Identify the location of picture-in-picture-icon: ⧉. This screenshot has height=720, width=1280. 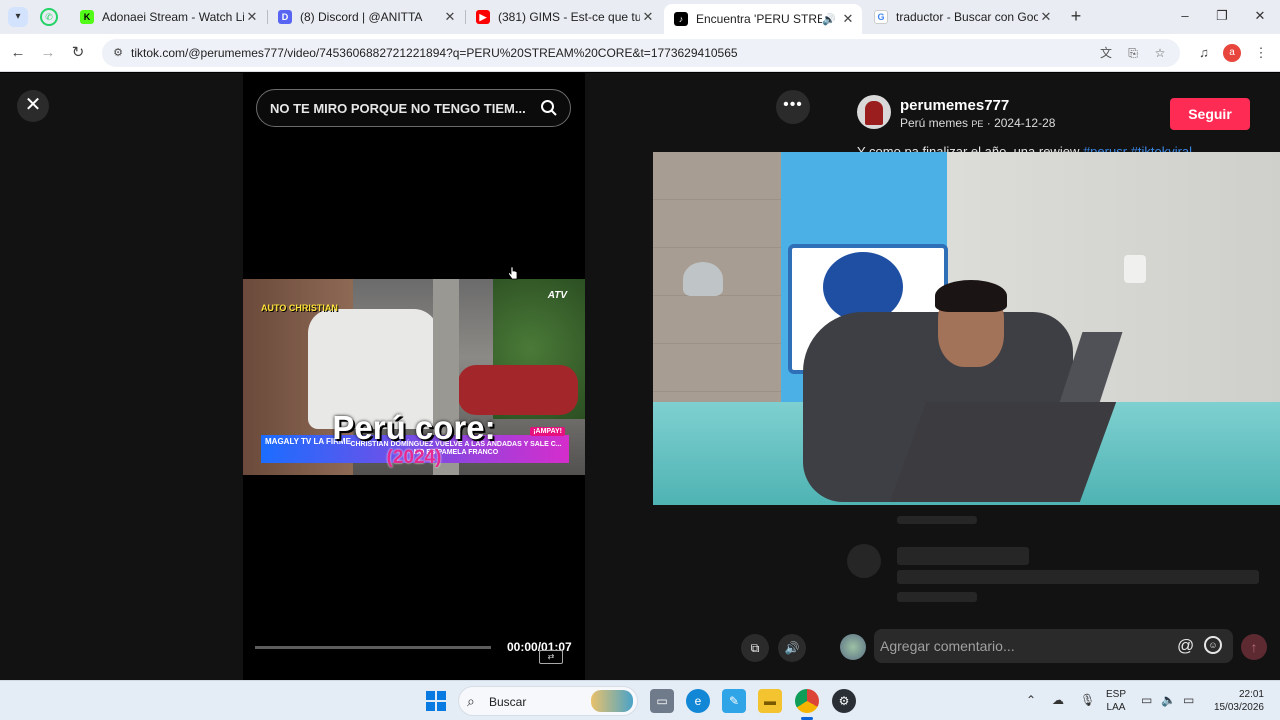
(755, 648).